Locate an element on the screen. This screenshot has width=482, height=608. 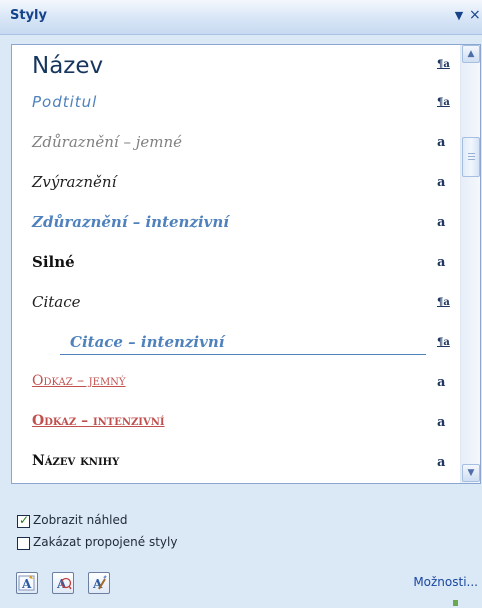
checkmark-icon: ✓ is located at coordinates (24, 520).